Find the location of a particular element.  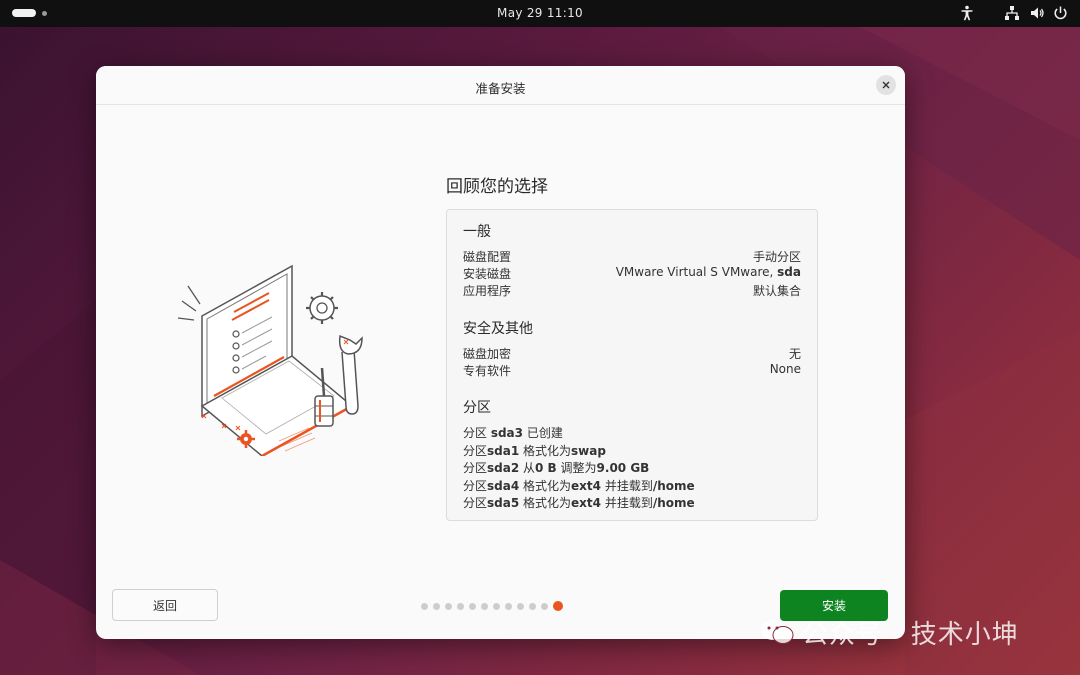

back-button: 返回 is located at coordinates (165, 605).